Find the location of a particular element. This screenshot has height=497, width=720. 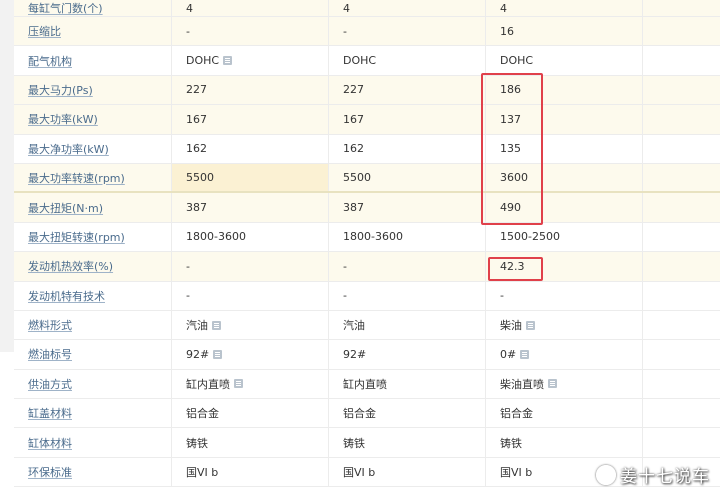

spec-label: 供油方式 is located at coordinates (93, 384).